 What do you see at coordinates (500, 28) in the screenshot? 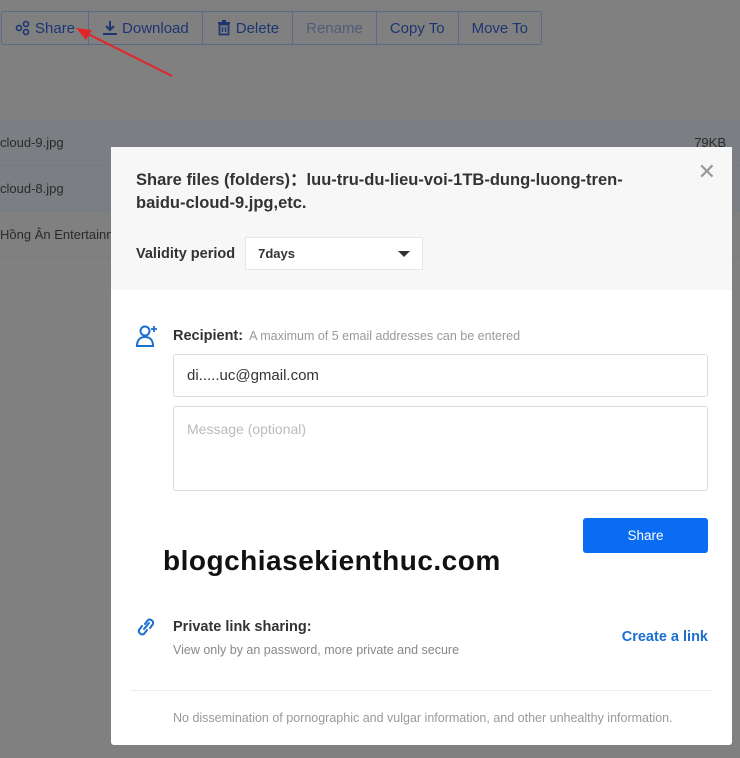
I see `move-to-button: Move To` at bounding box center [500, 28].